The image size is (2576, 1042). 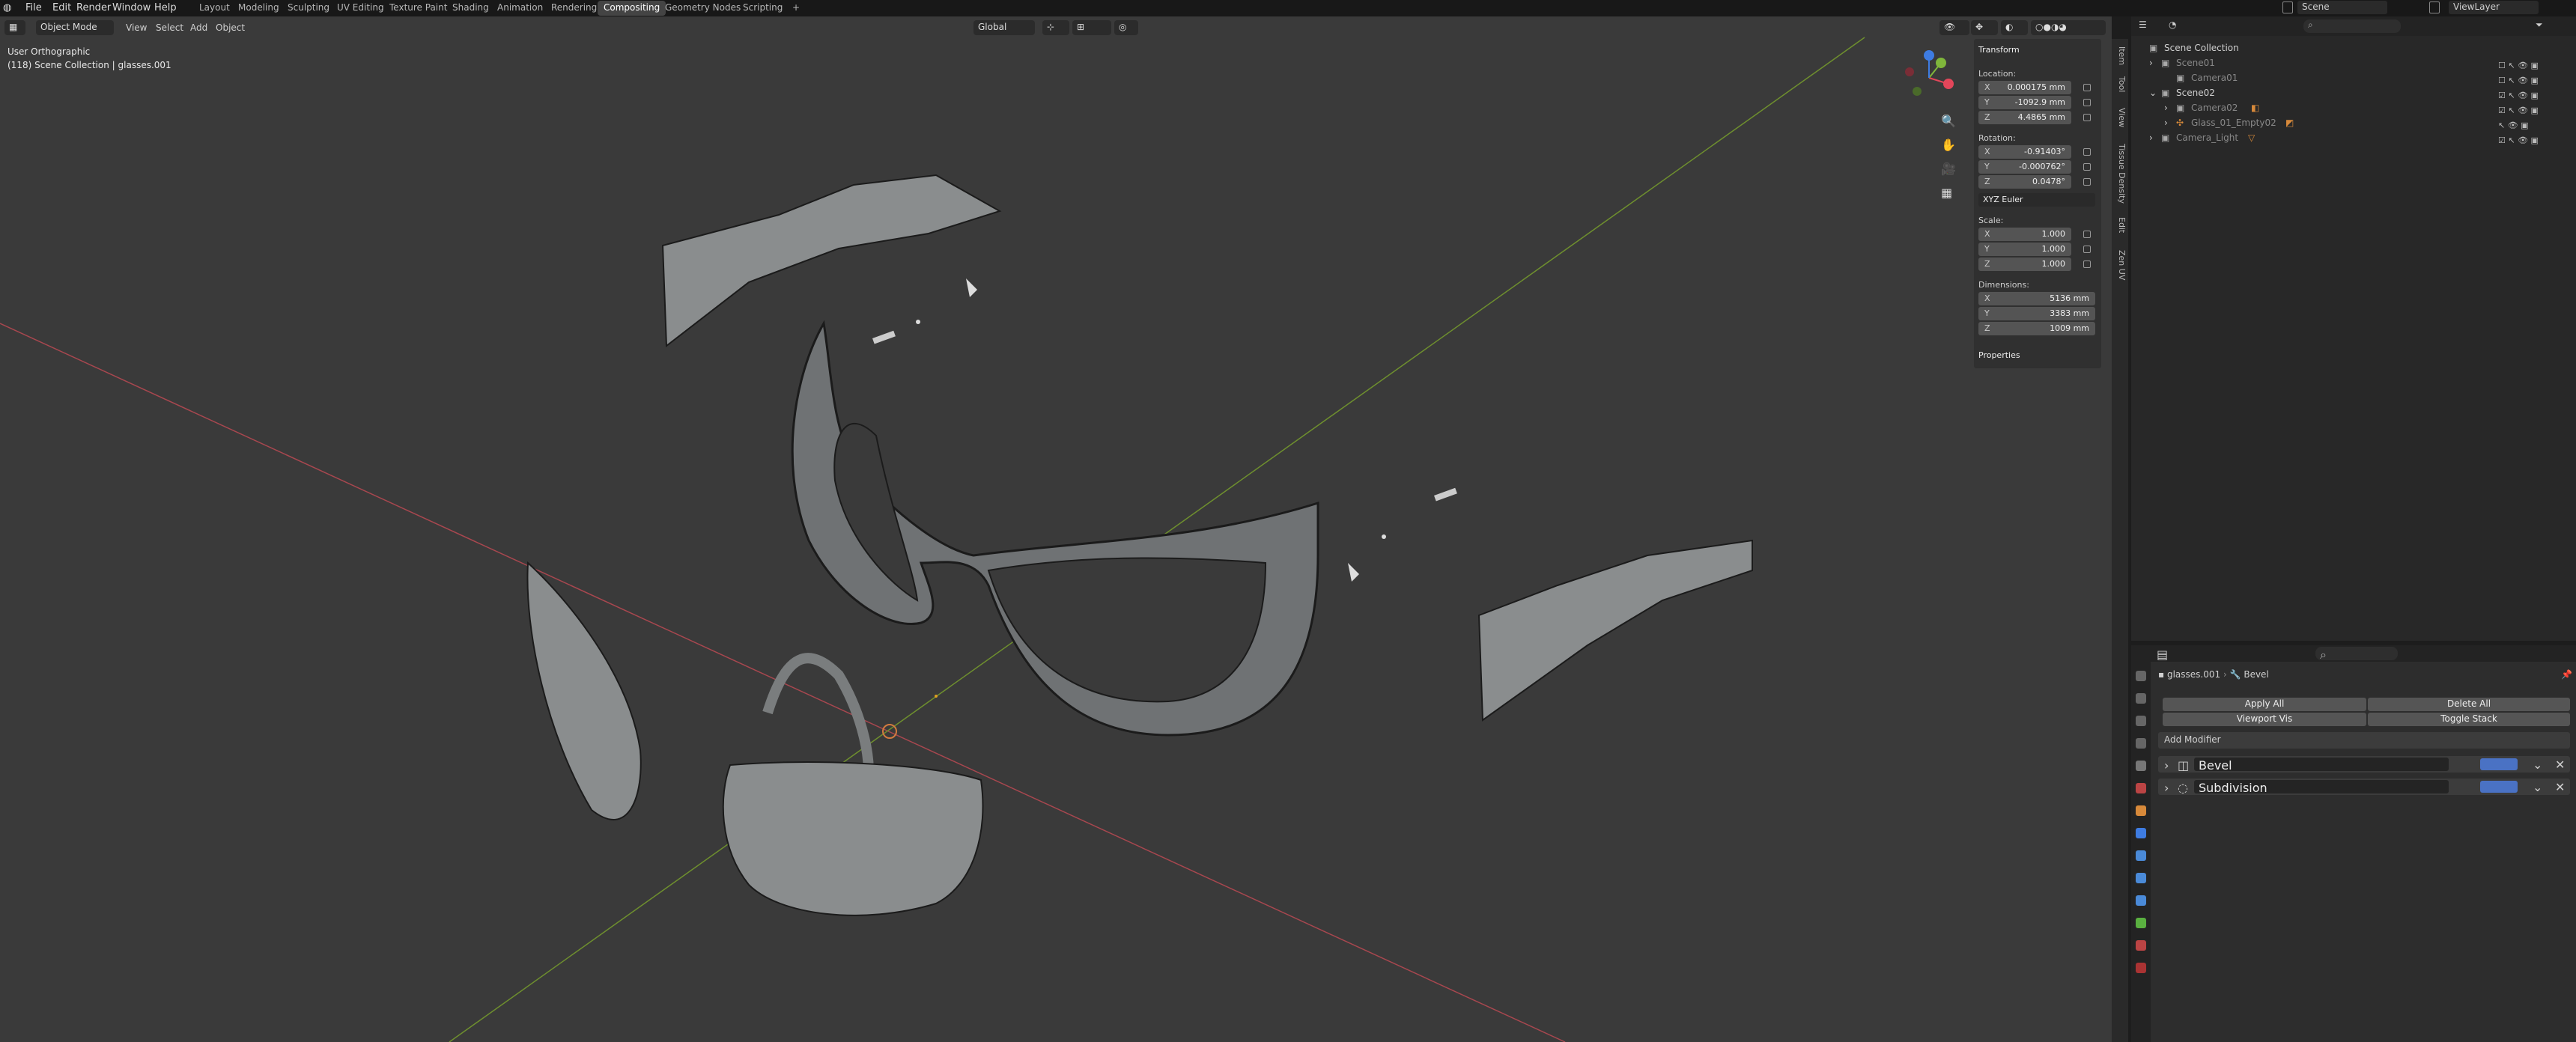 What do you see at coordinates (2141, 766) in the screenshot?
I see `scene-tab-icon` at bounding box center [2141, 766].